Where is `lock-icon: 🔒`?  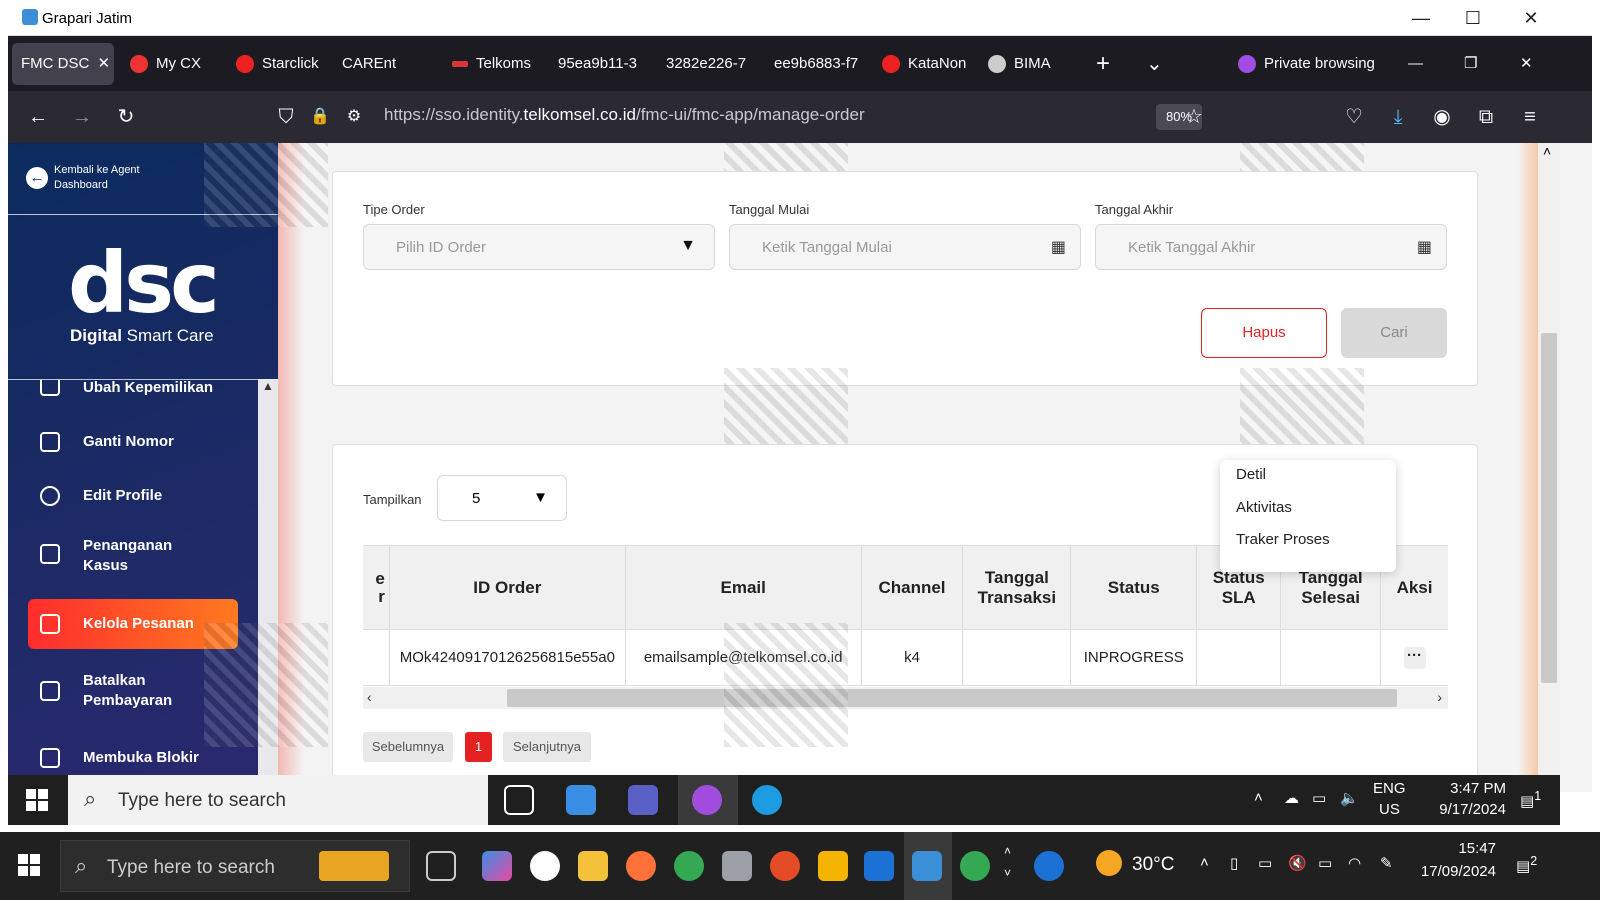 lock-icon: 🔒 is located at coordinates (320, 117).